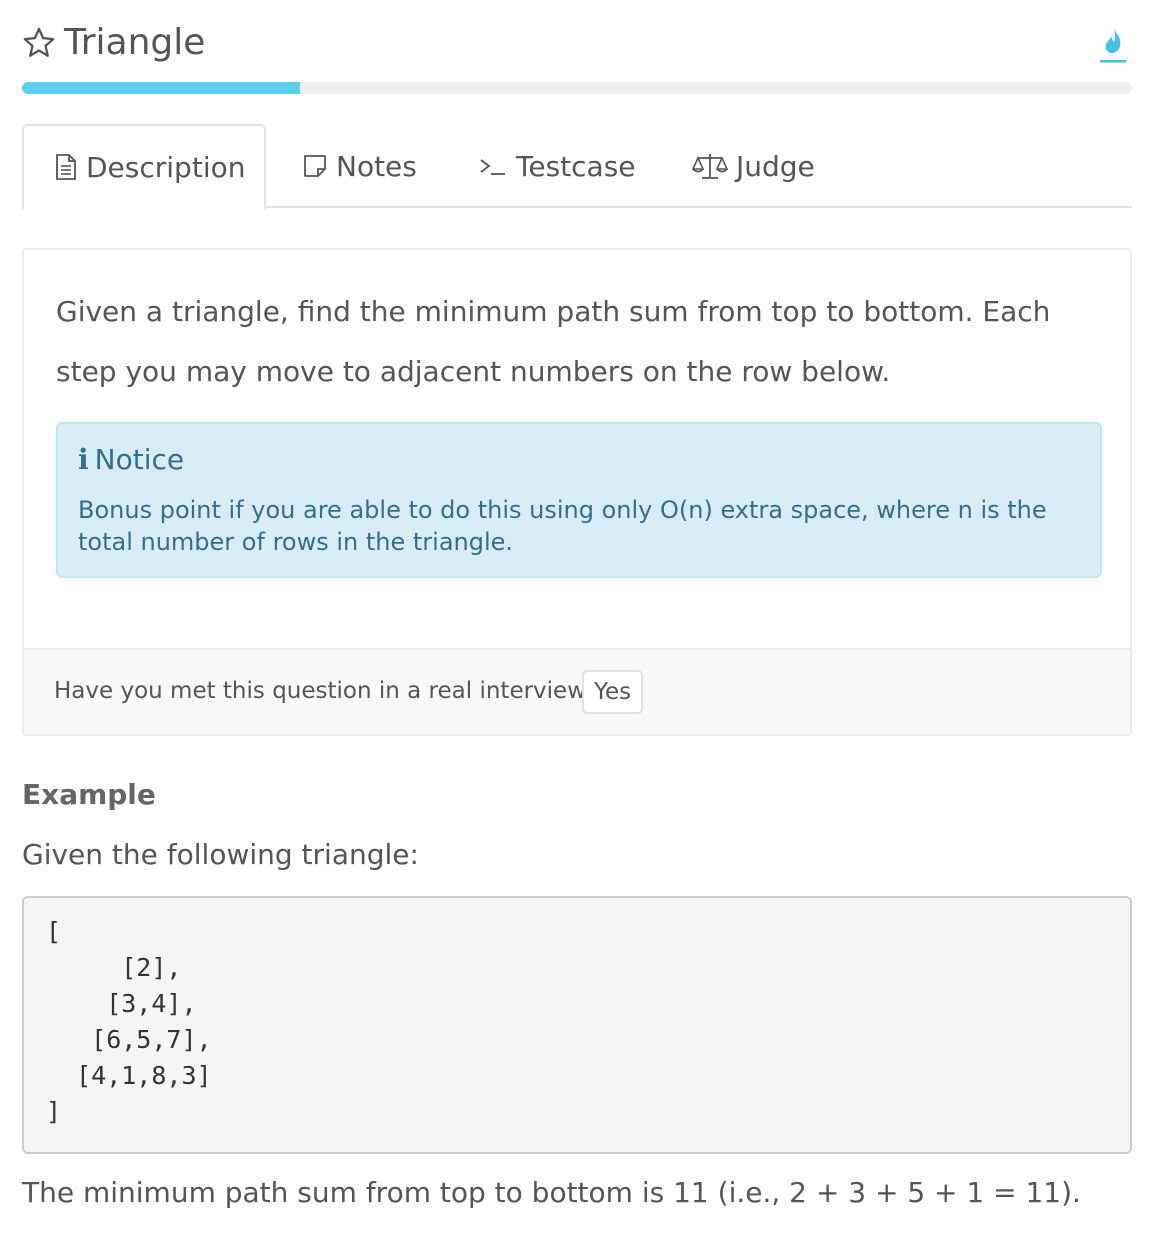 This screenshot has height=1236, width=1150. I want to click on example-heading: Example, so click(89, 794).